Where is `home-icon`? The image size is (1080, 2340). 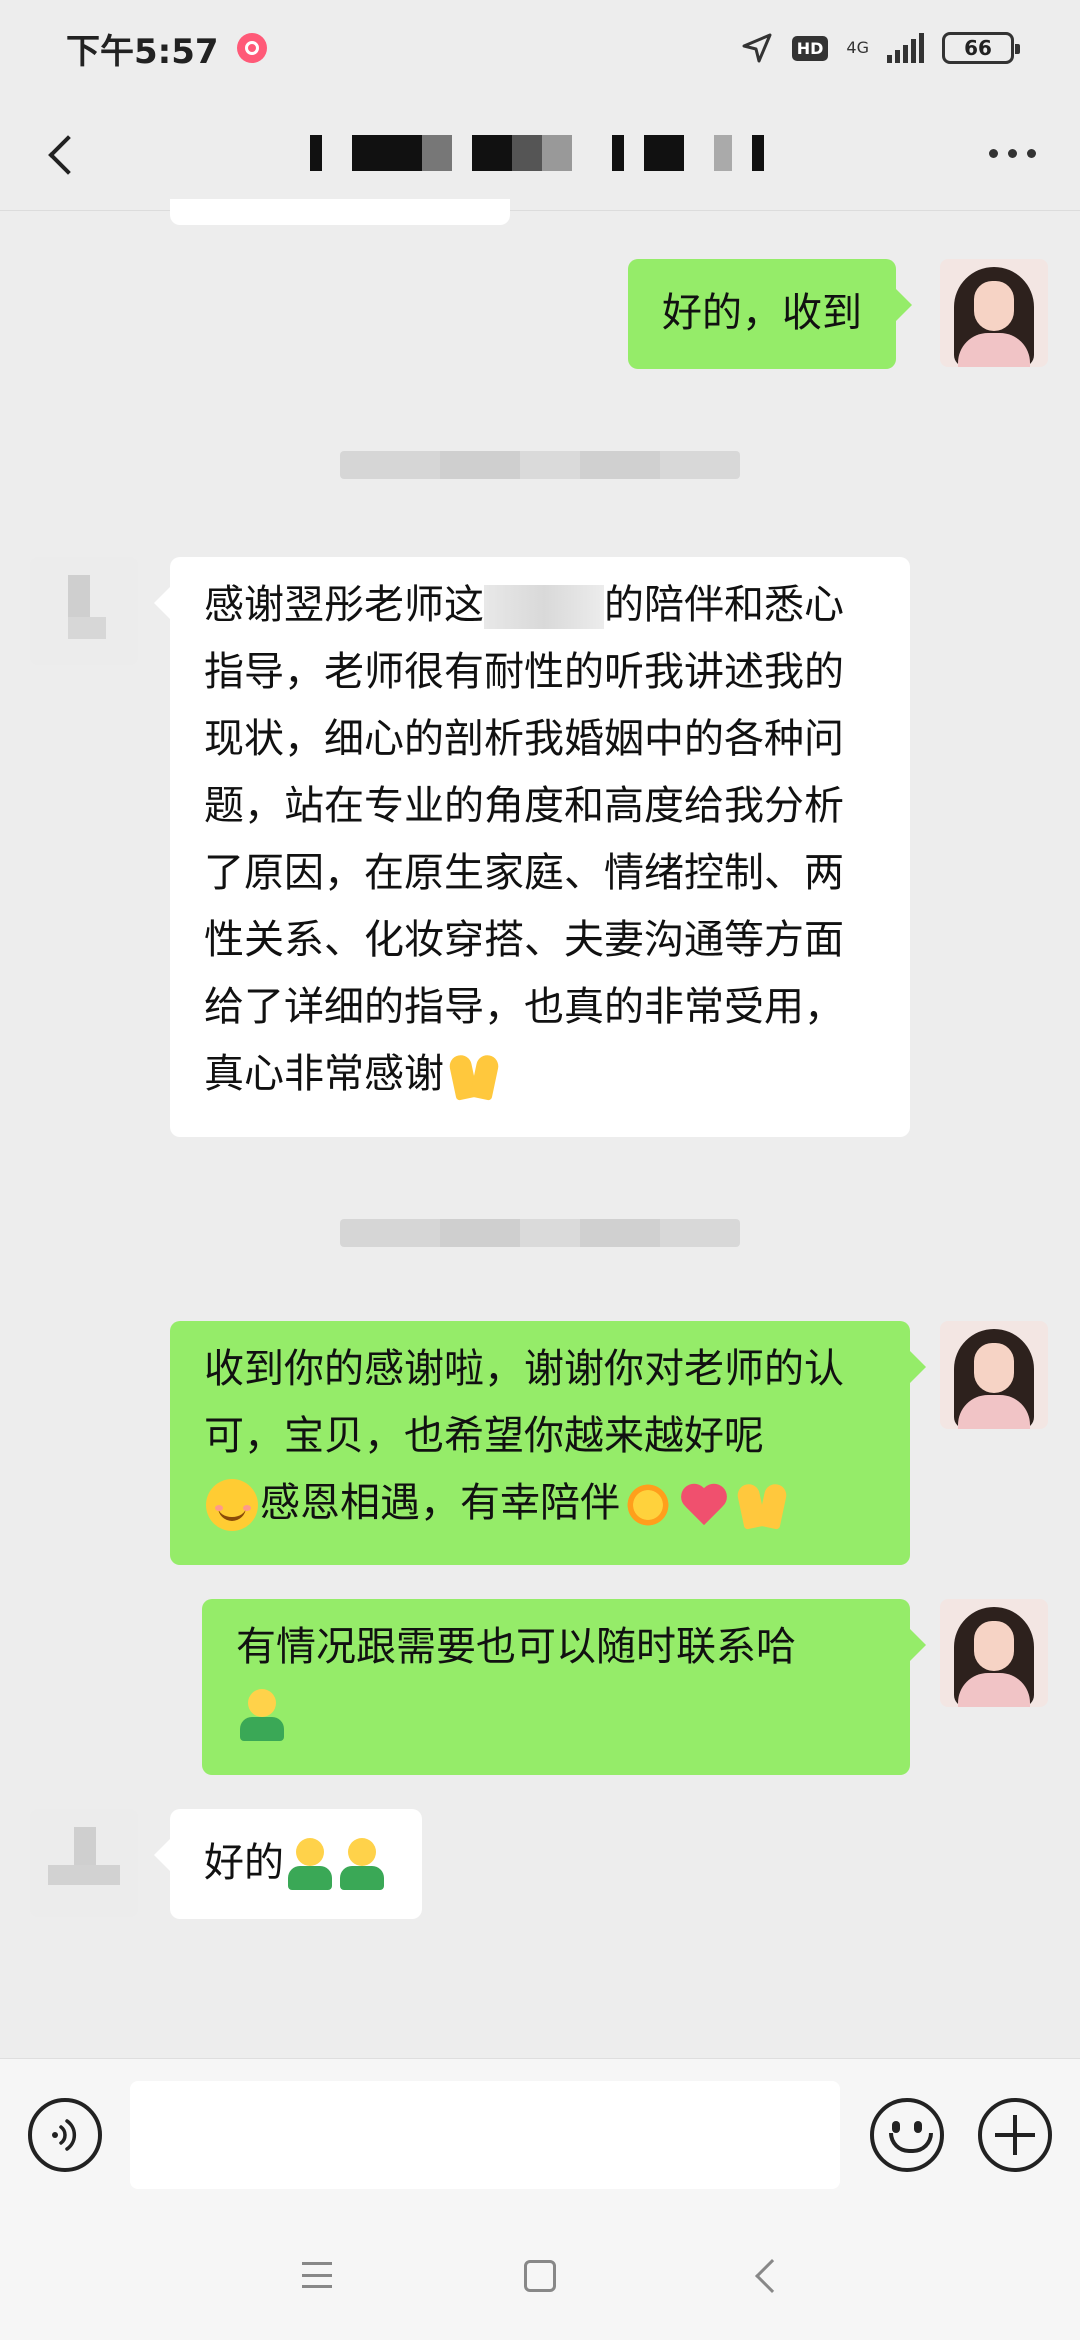
home-icon is located at coordinates (540, 2276).